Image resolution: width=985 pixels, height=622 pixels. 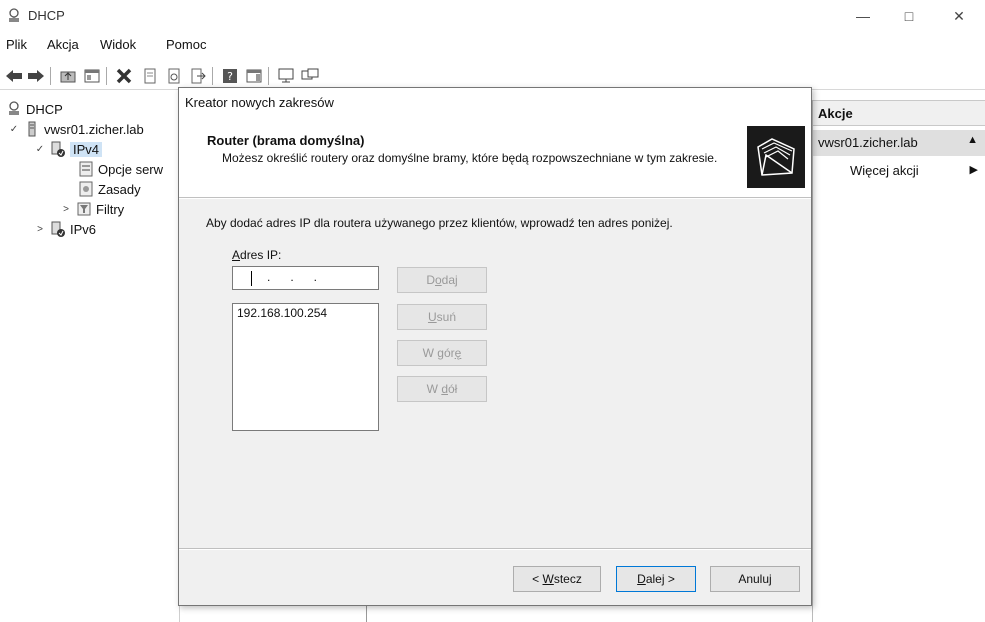 What do you see at coordinates (36, 76) in the screenshot?
I see `forward-arrow-icon` at bounding box center [36, 76].